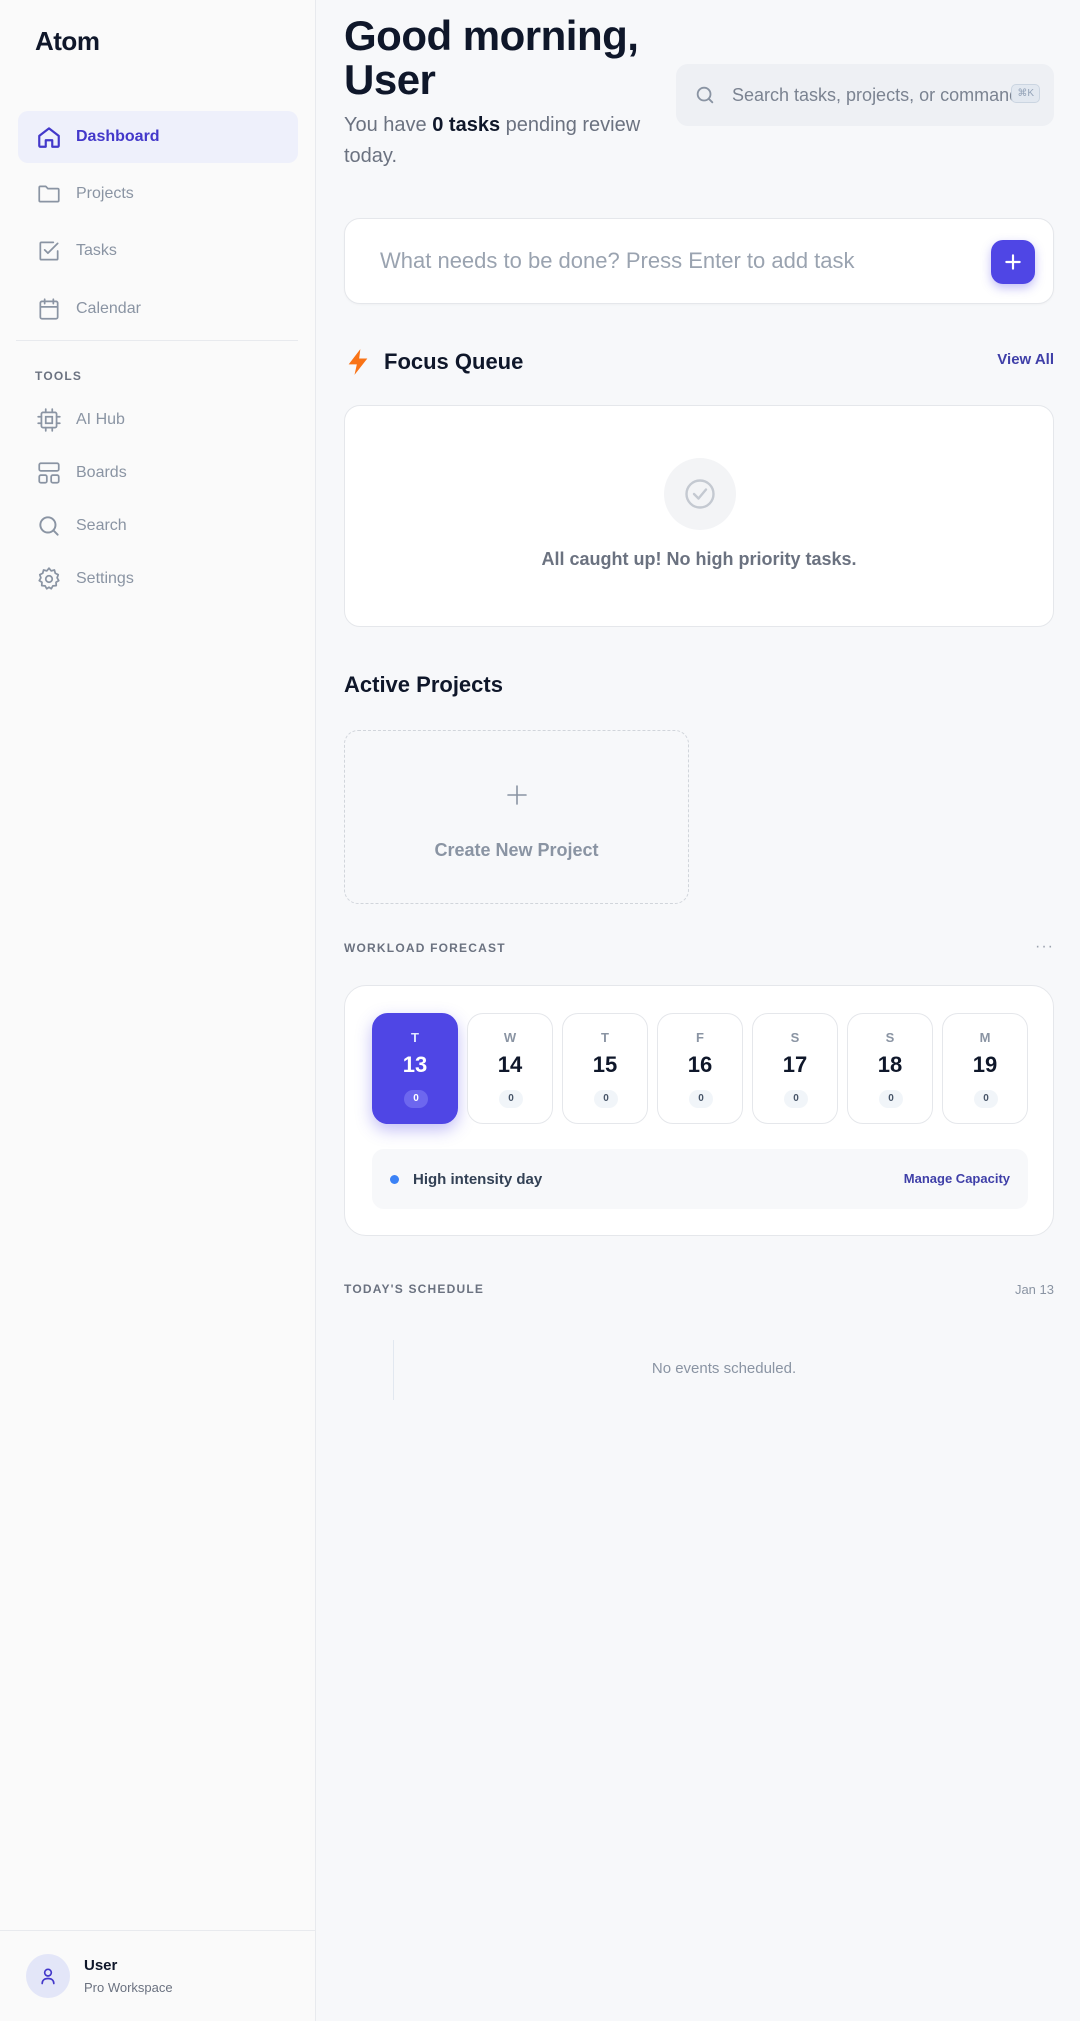 The height and width of the screenshot is (2021, 1080). I want to click on manage-capacity-link: Manage Capacity, so click(957, 1178).